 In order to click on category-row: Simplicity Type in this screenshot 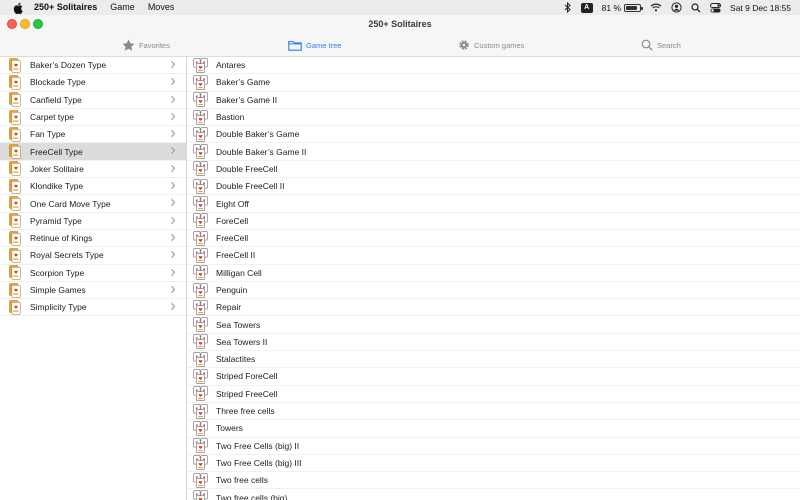, I will do `click(93, 308)`.